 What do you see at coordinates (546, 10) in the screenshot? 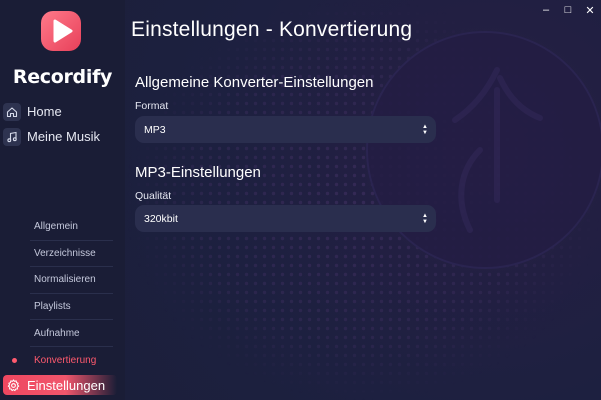
I see `minimize-button: –` at bounding box center [546, 10].